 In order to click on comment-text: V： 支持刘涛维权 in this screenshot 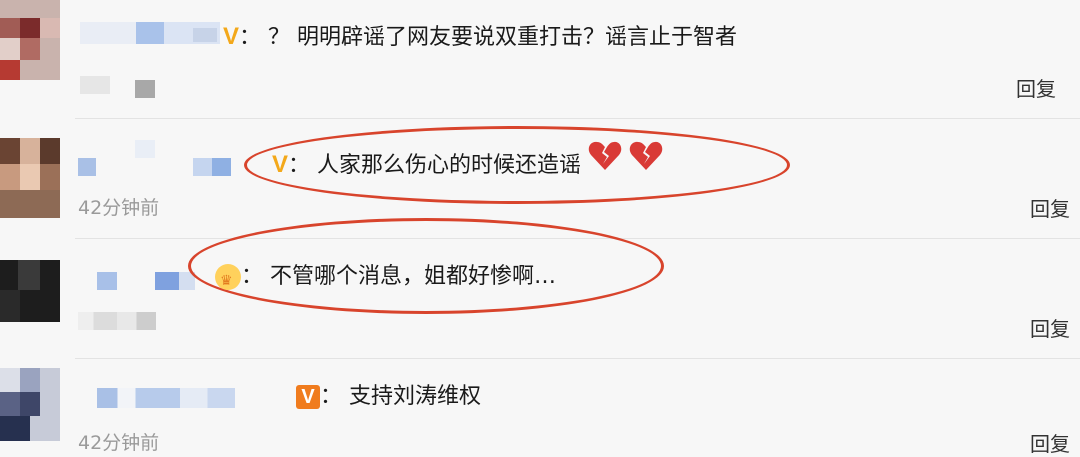, I will do `click(388, 397)`.